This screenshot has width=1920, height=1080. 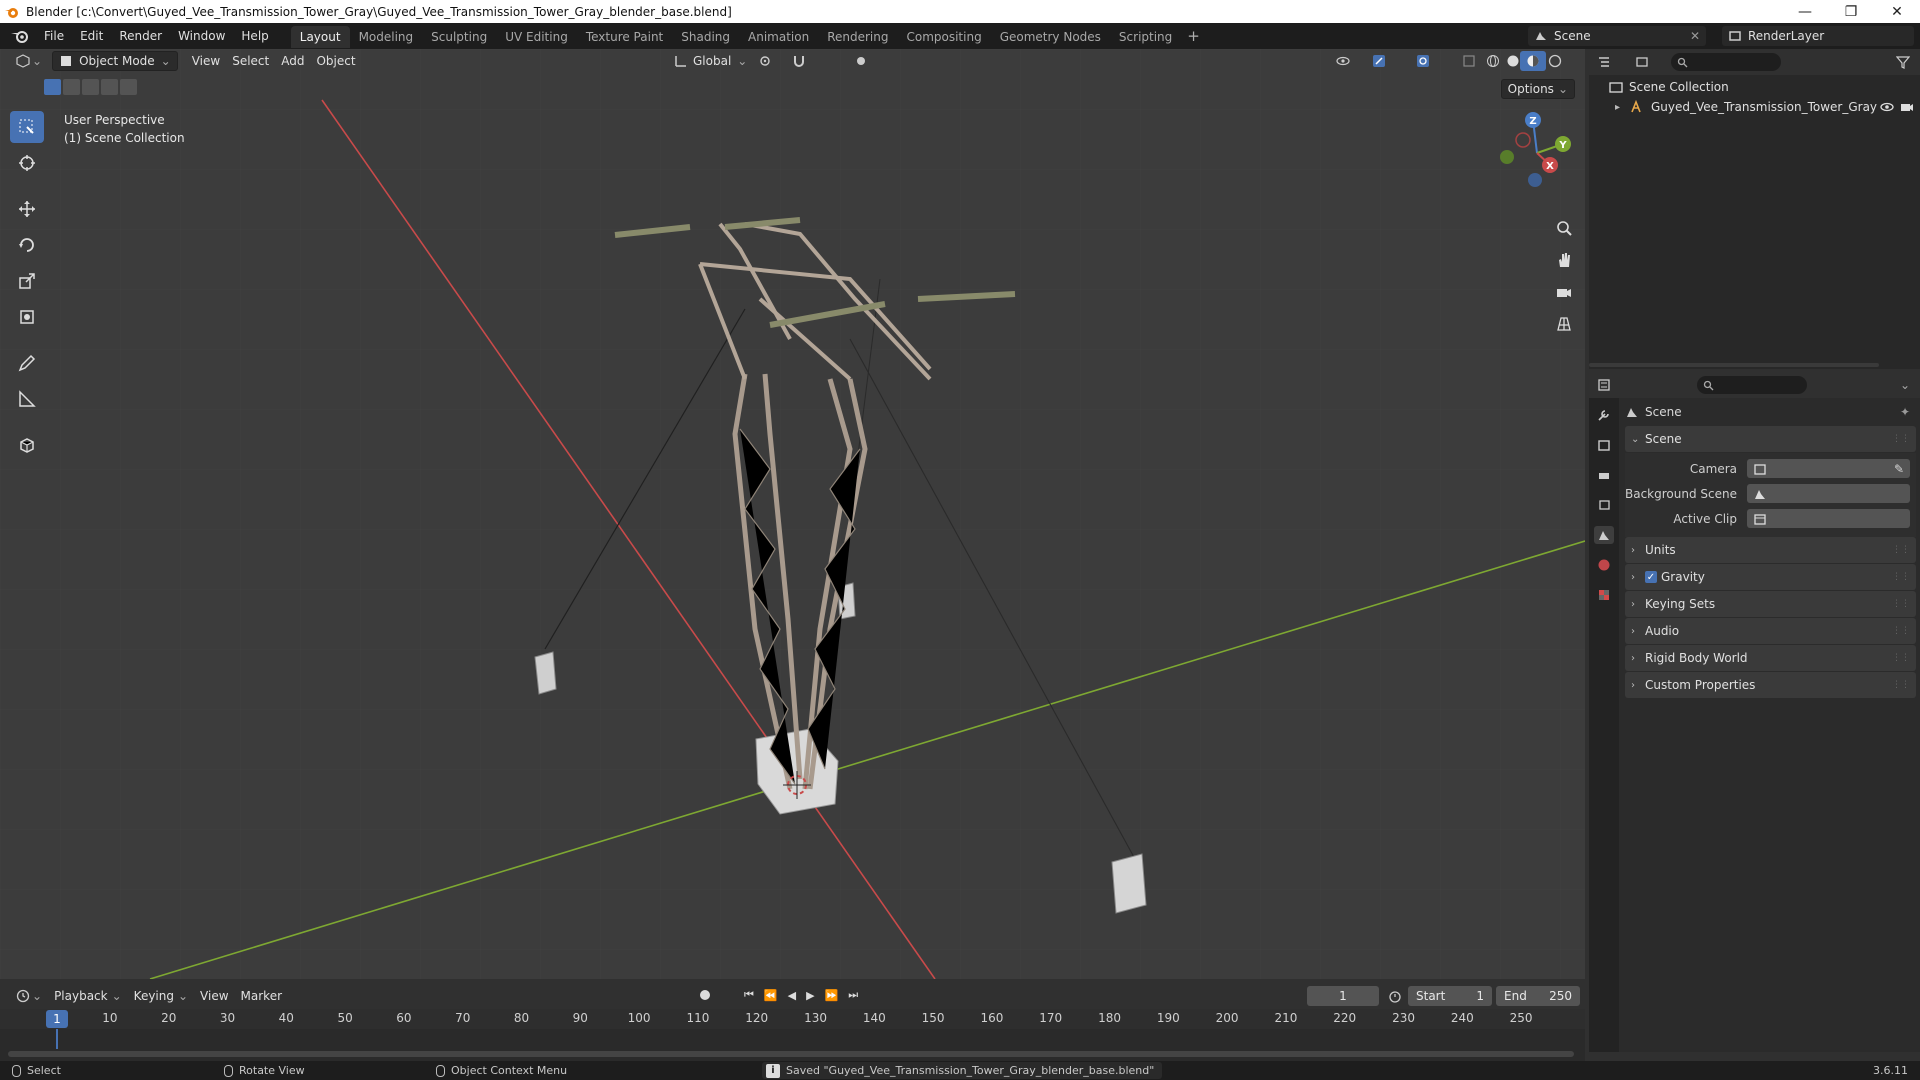 I want to click on prev-keyframe-icon: ⏪, so click(x=771, y=995).